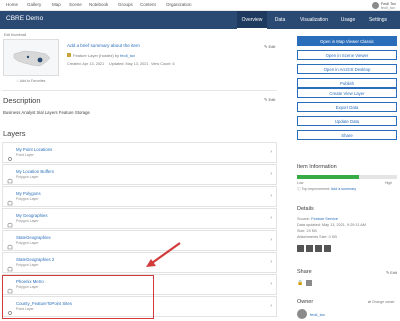 The width and height of the screenshot is (400, 321). Describe the element at coordinates (12, 4) in the screenshot. I see `nav-home: Home` at that location.